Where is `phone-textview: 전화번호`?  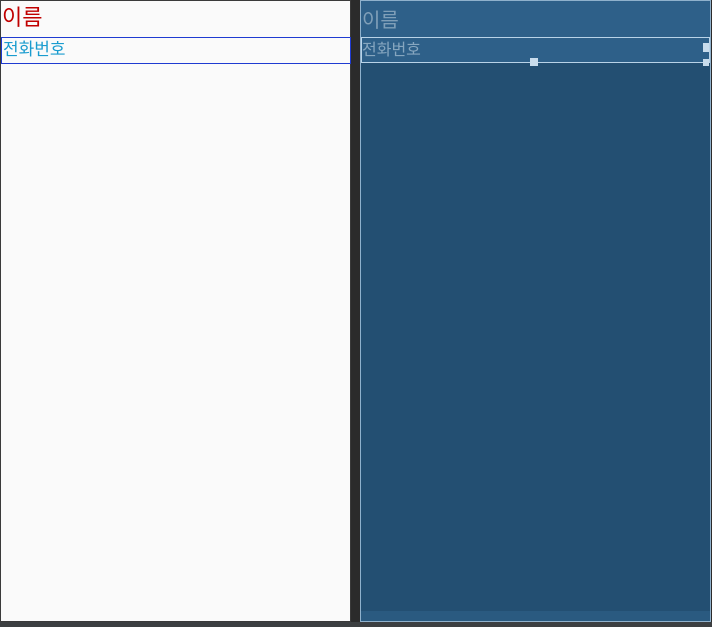 phone-textview: 전화번호 is located at coordinates (176, 50).